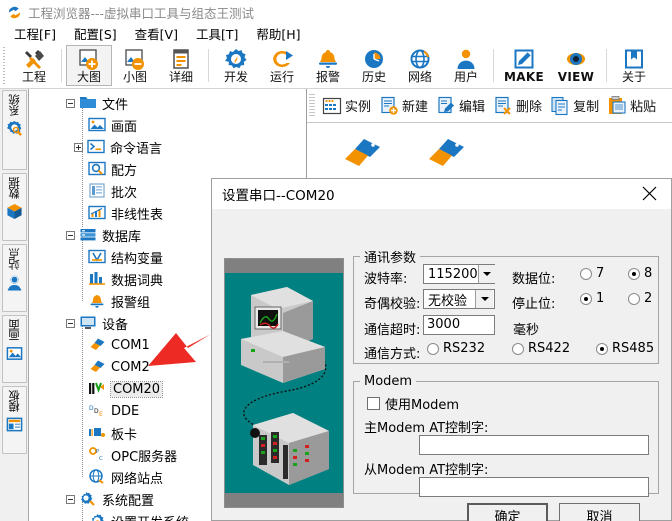 Image resolution: width=672 pixels, height=521 pixels. Describe the element at coordinates (181, 59) in the screenshot. I see `details-list-icon` at that location.